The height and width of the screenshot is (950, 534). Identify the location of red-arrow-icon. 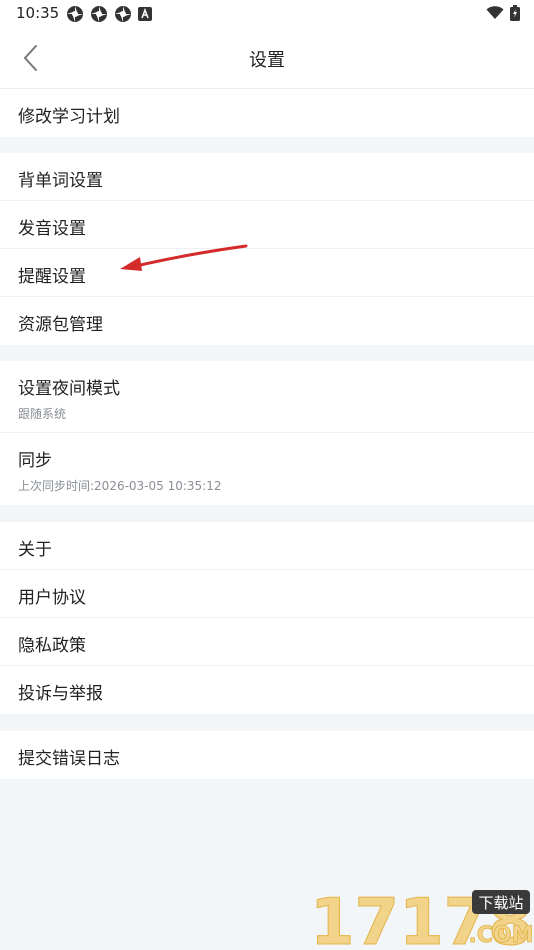
(184, 257).